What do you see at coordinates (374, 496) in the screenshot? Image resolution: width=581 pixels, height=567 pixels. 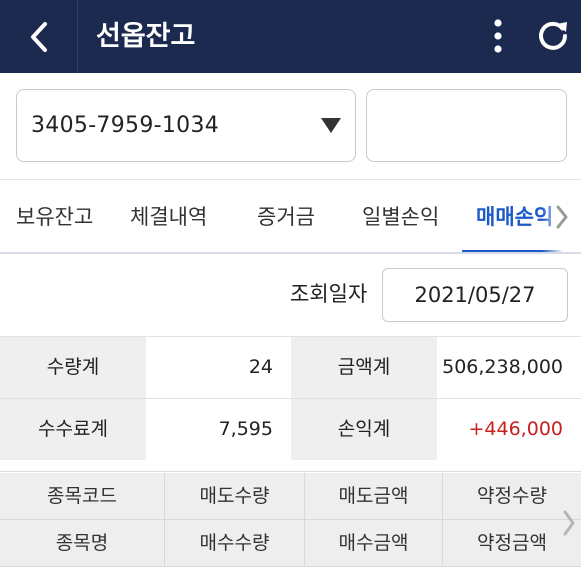 I see `col-header-sell-amount: 매도금액` at bounding box center [374, 496].